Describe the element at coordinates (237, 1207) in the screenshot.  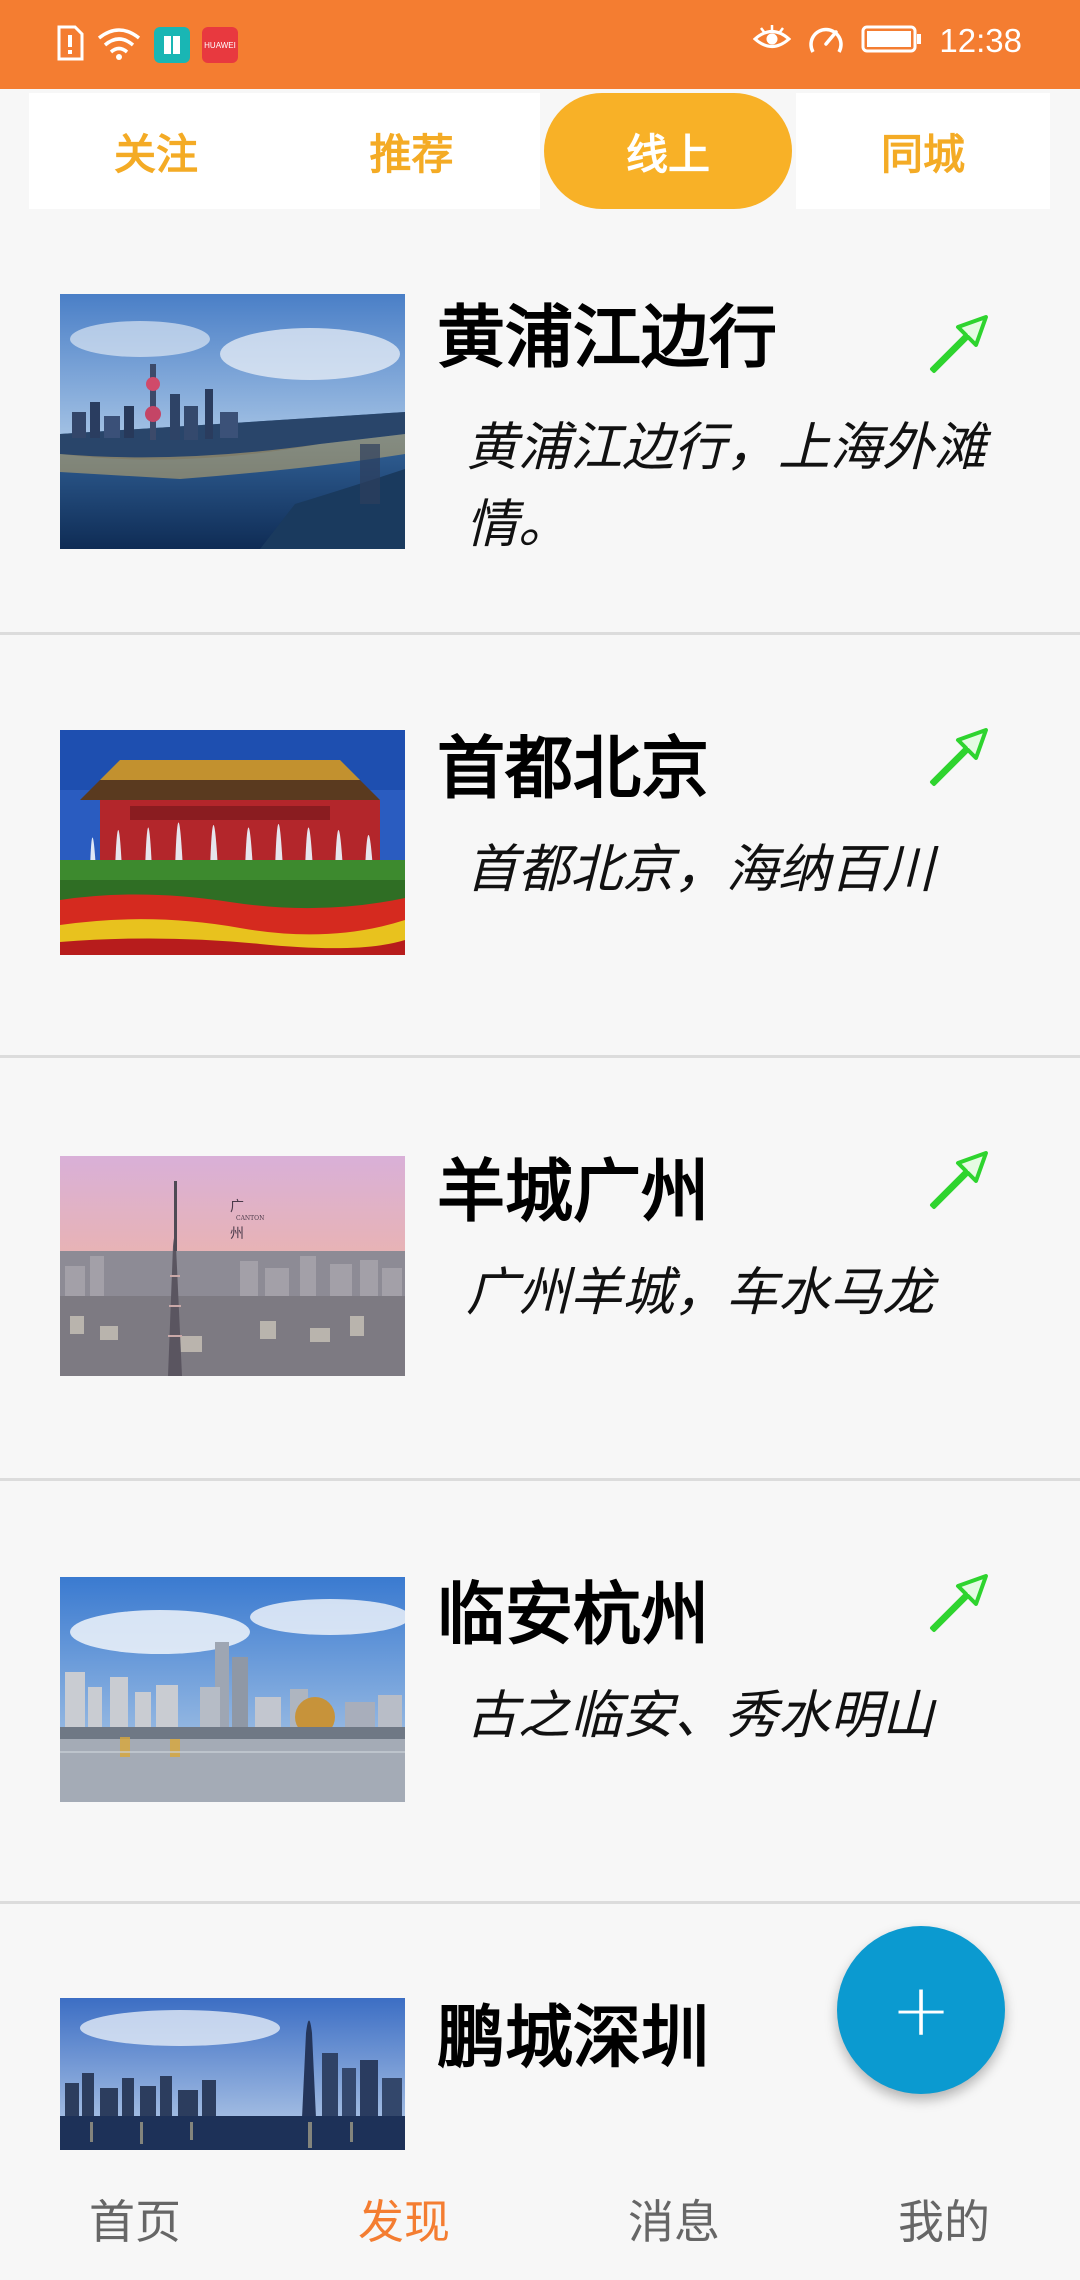
I see `canton-caption-guang: 广` at that location.